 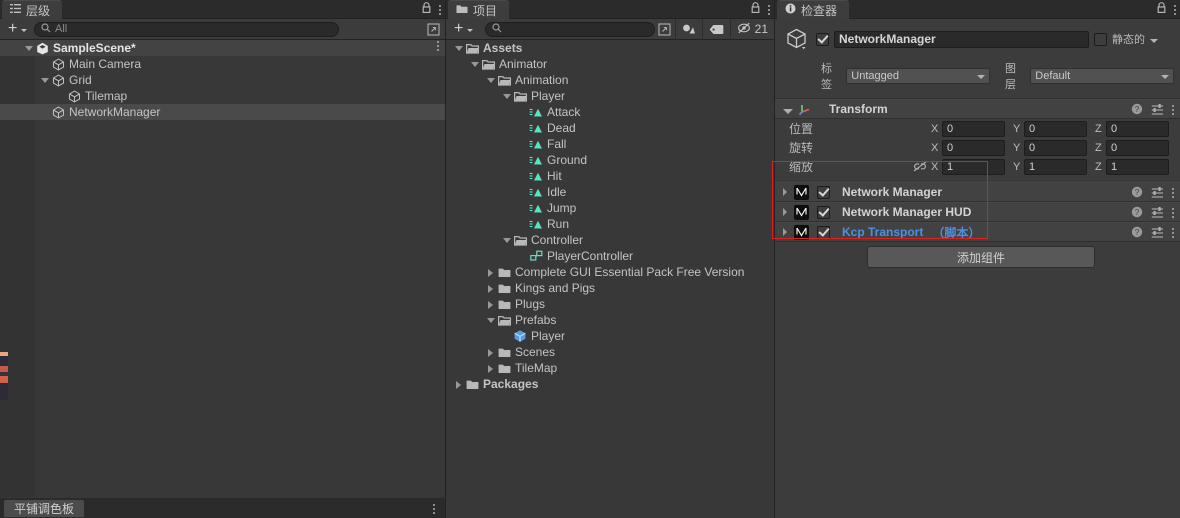 I want to click on hierarchy-row: SampleScene*, so click(x=222, y=48).